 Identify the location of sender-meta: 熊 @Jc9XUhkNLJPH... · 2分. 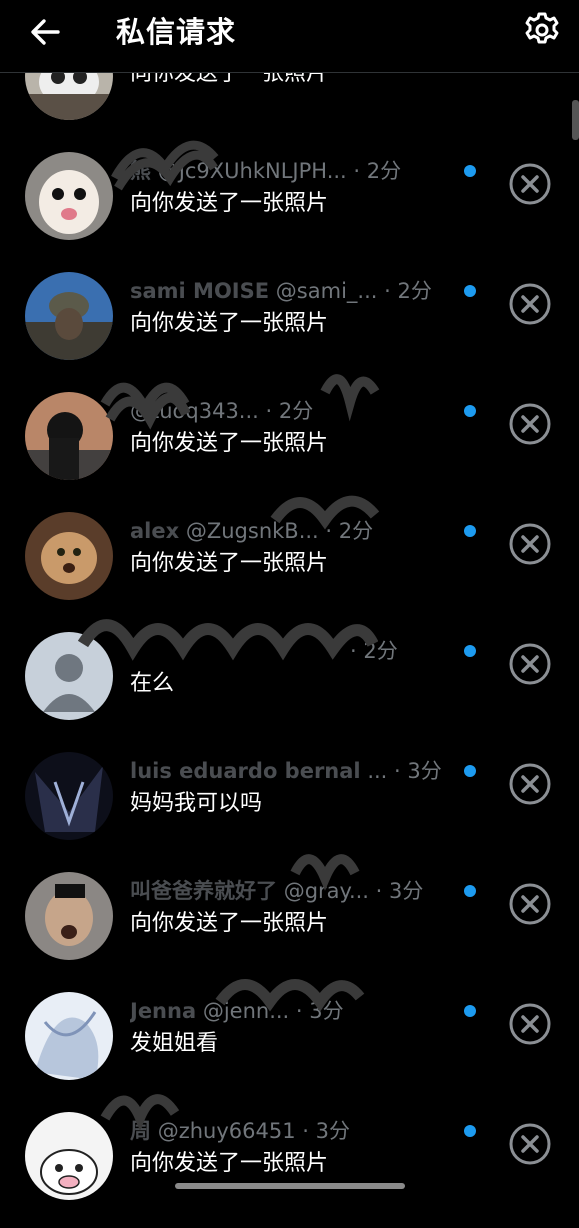
(266, 171).